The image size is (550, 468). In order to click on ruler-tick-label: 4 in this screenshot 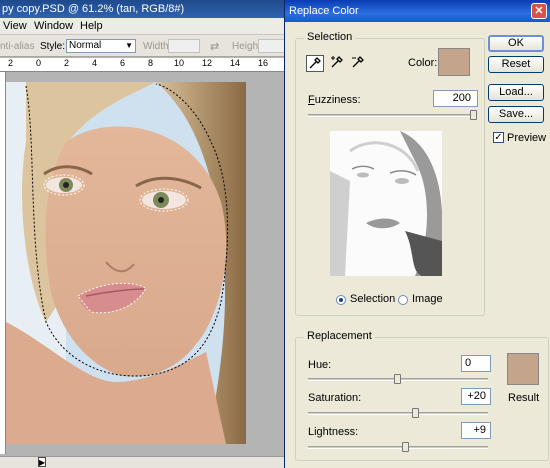, I will do `click(95, 63)`.